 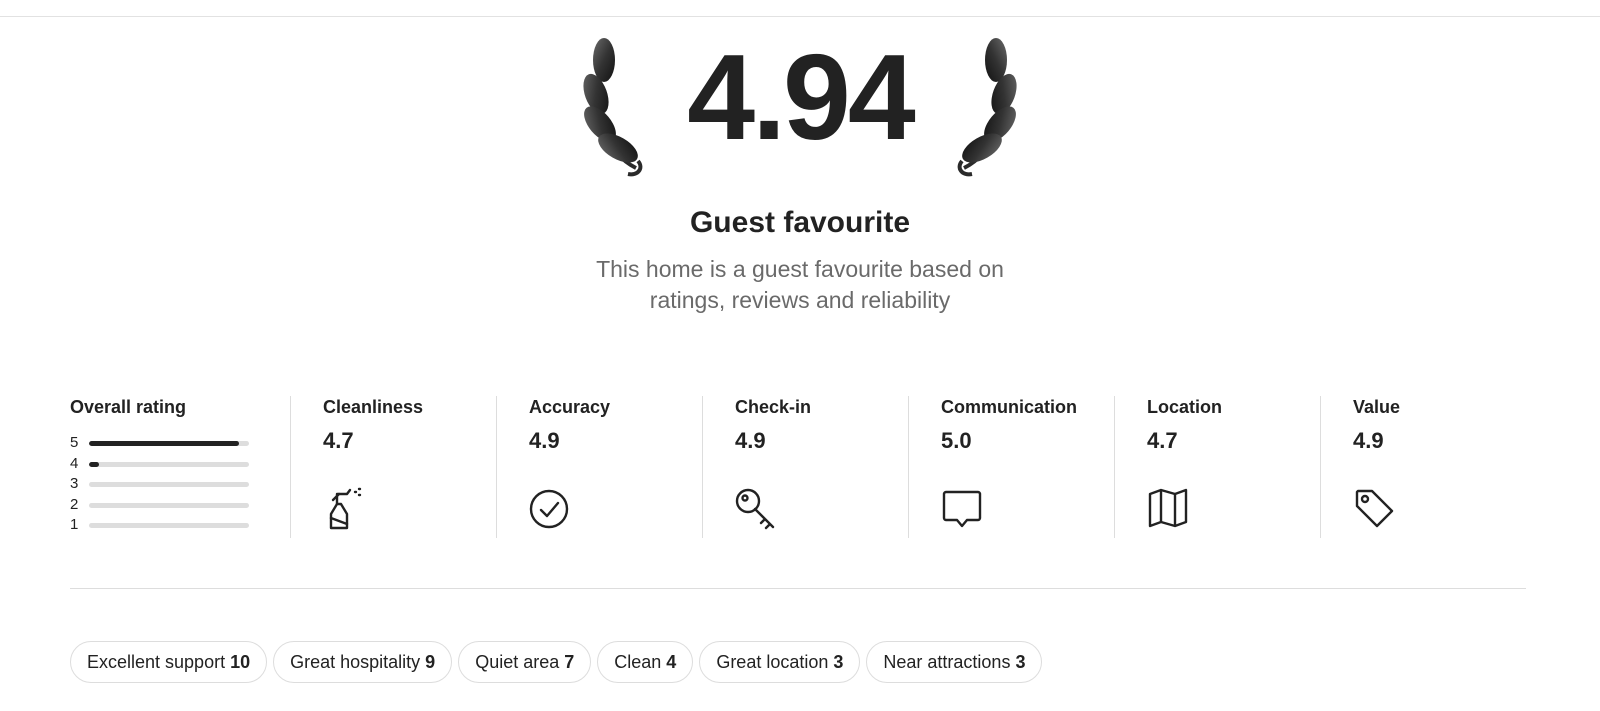 What do you see at coordinates (240, 662) in the screenshot?
I see `tag-count: 10` at bounding box center [240, 662].